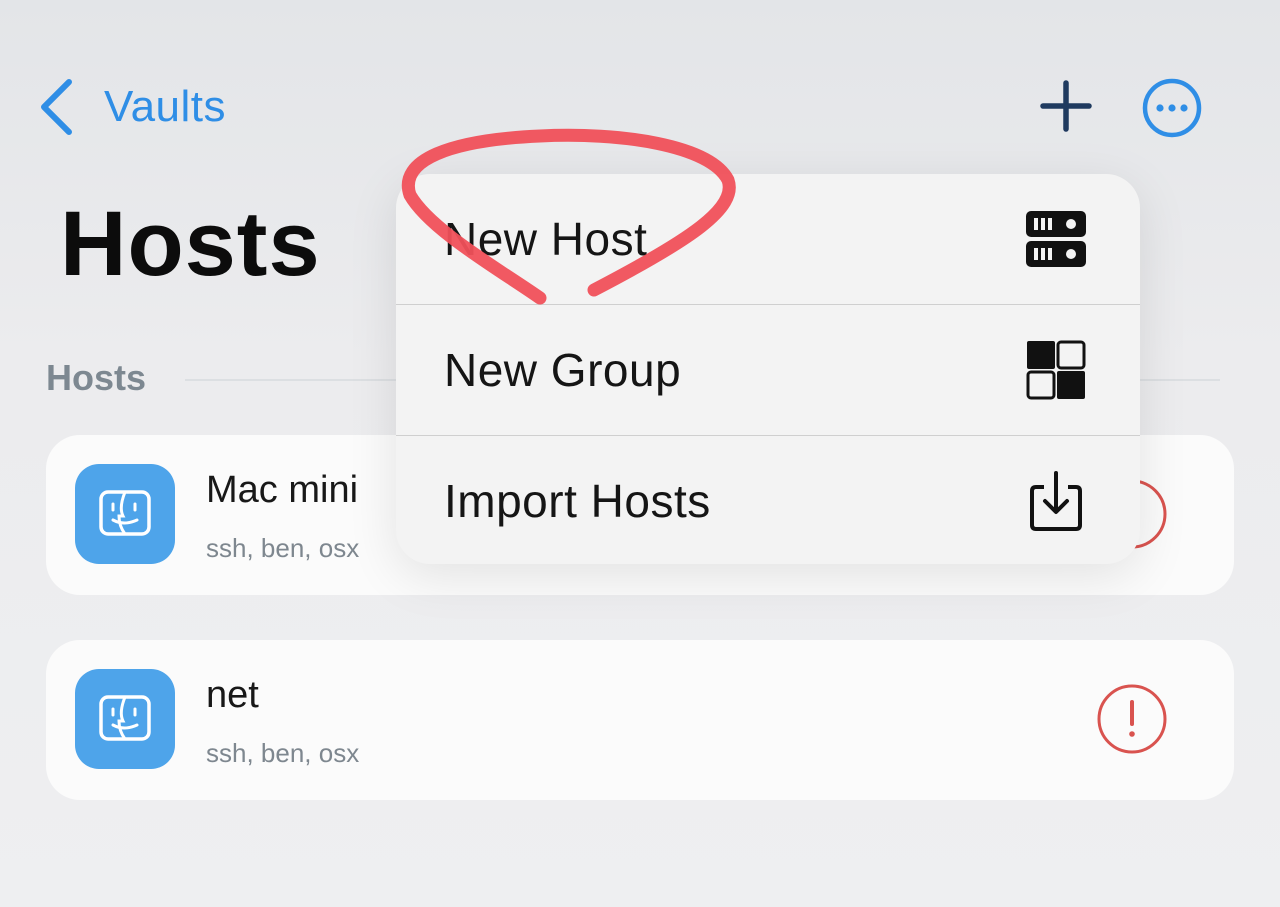 The width and height of the screenshot is (1280, 907). What do you see at coordinates (768, 239) in the screenshot?
I see `menu-item-new-host: New Host` at bounding box center [768, 239].